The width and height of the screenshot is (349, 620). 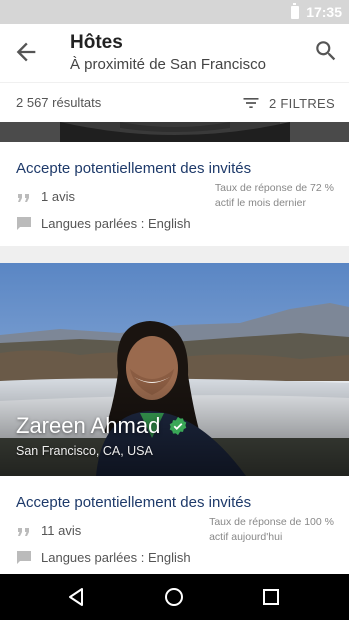 I want to click on status-bar: 17:35, so click(x=174, y=12).